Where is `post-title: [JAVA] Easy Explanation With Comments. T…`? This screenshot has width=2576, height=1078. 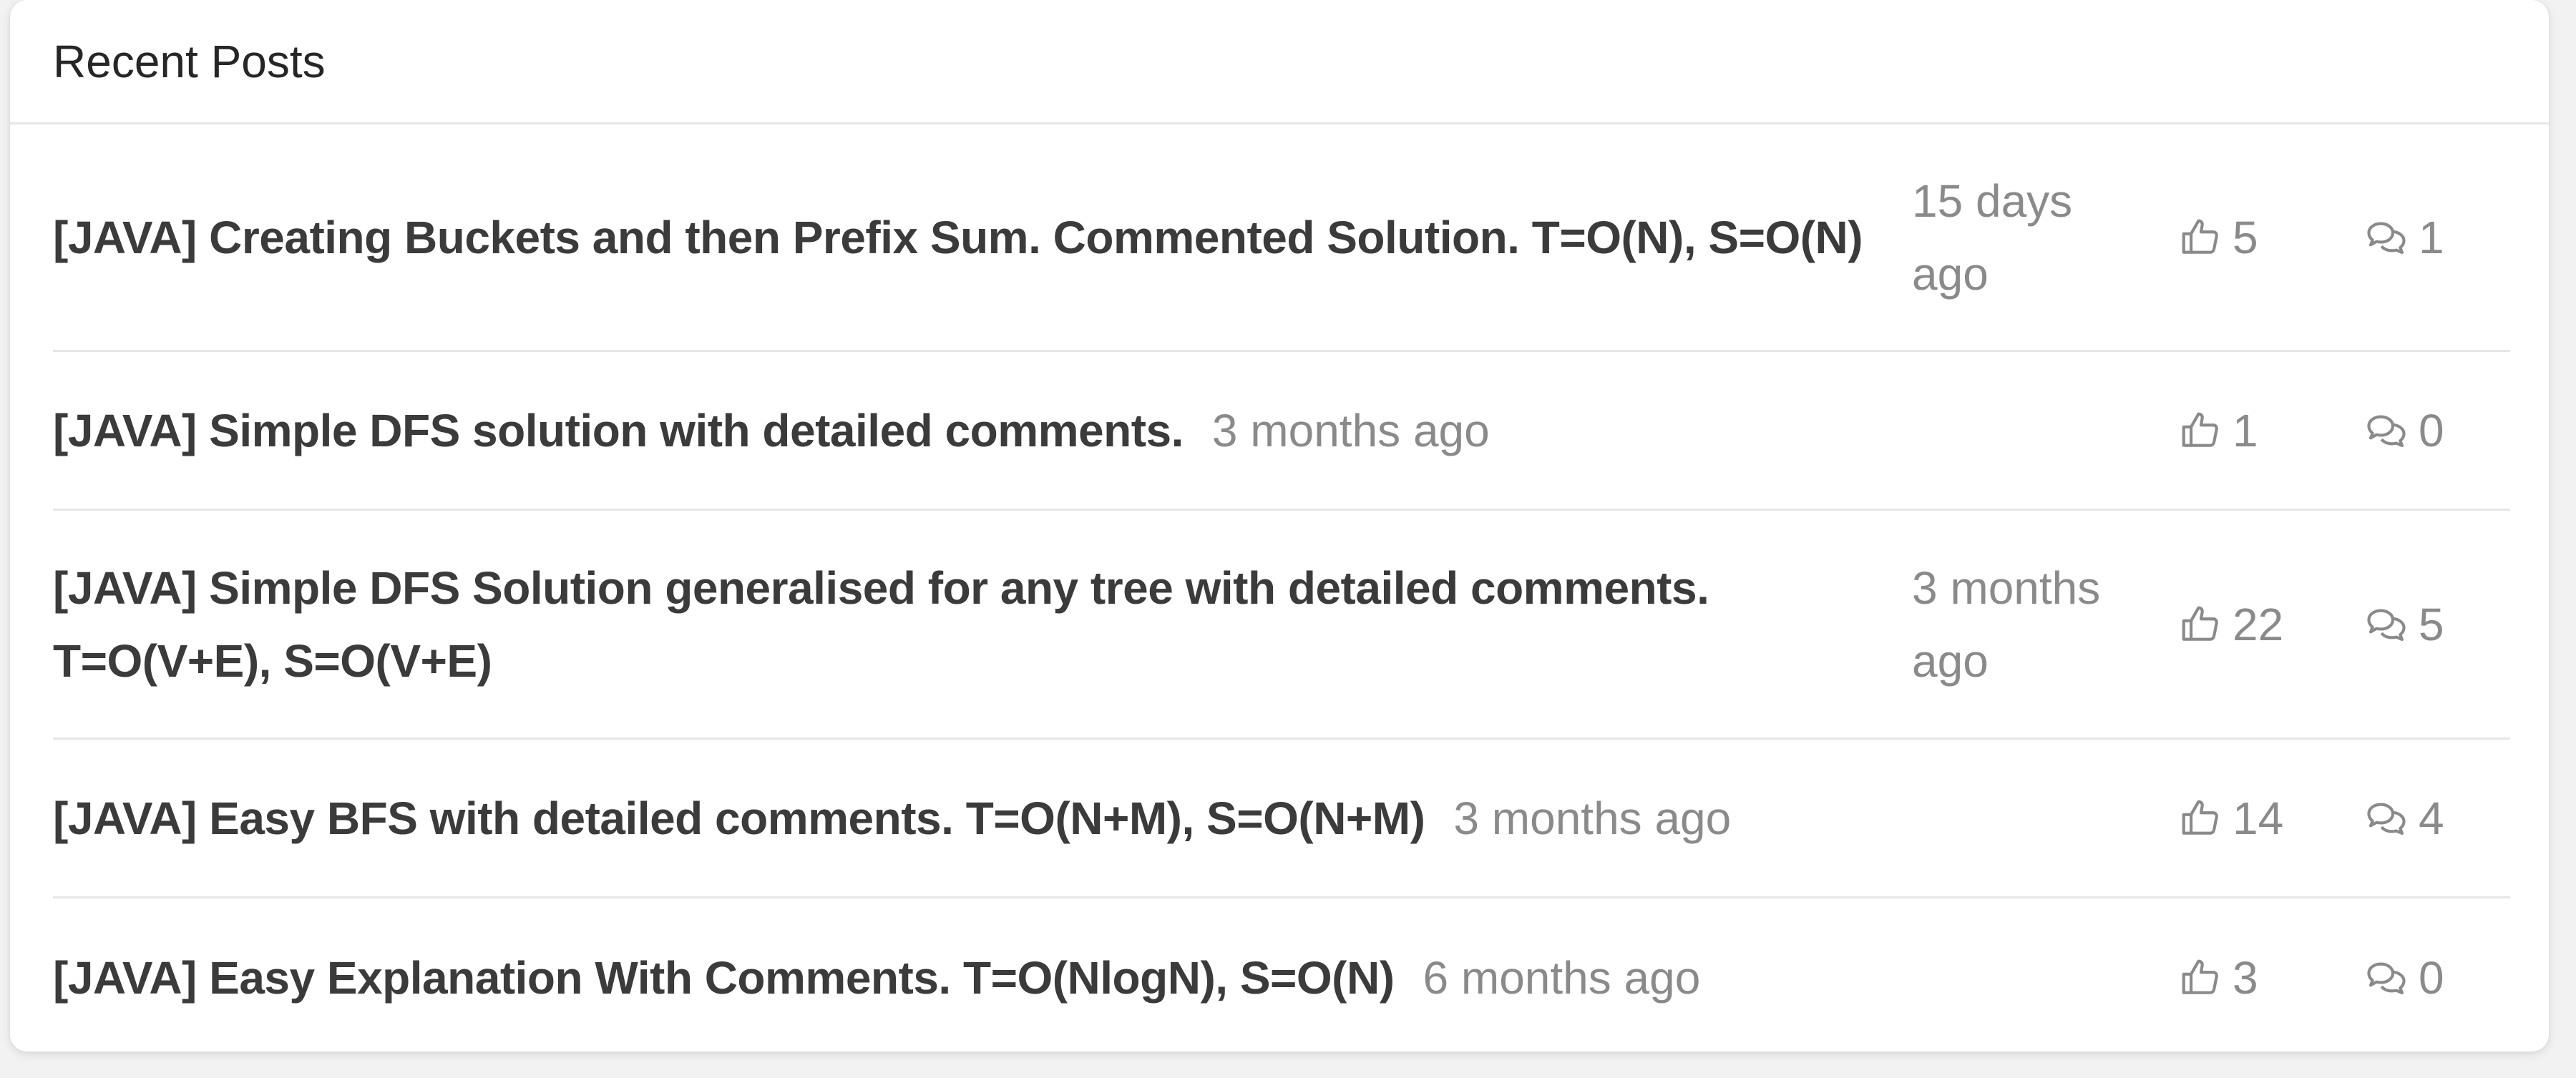 post-title: [JAVA] Easy Explanation With Comments. T… is located at coordinates (724, 978).